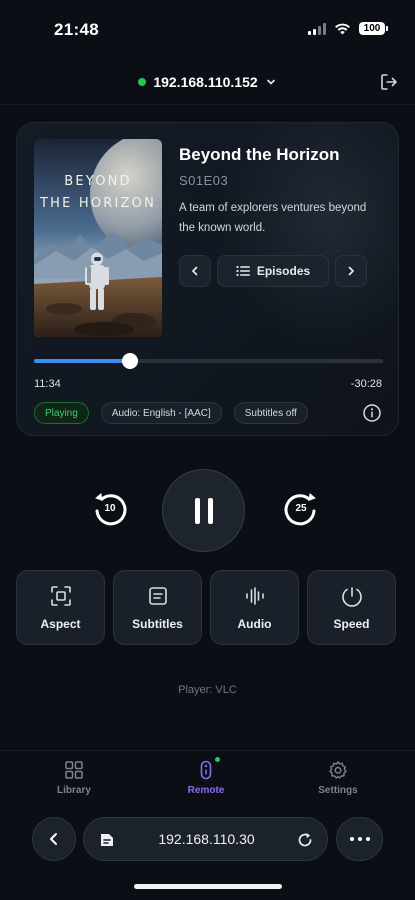 This screenshot has height=900, width=415. What do you see at coordinates (129, 361) in the screenshot?
I see `seek-bar-handle` at bounding box center [129, 361].